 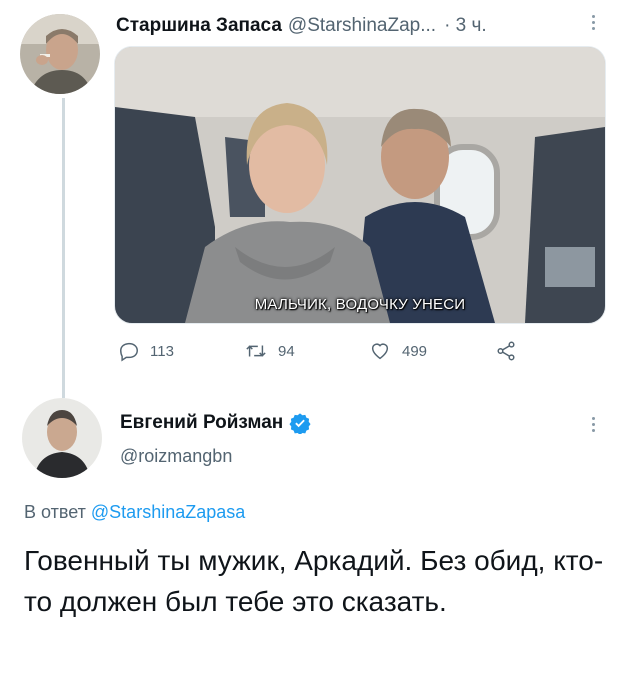 I want to click on like-count: 499, so click(x=415, y=351).